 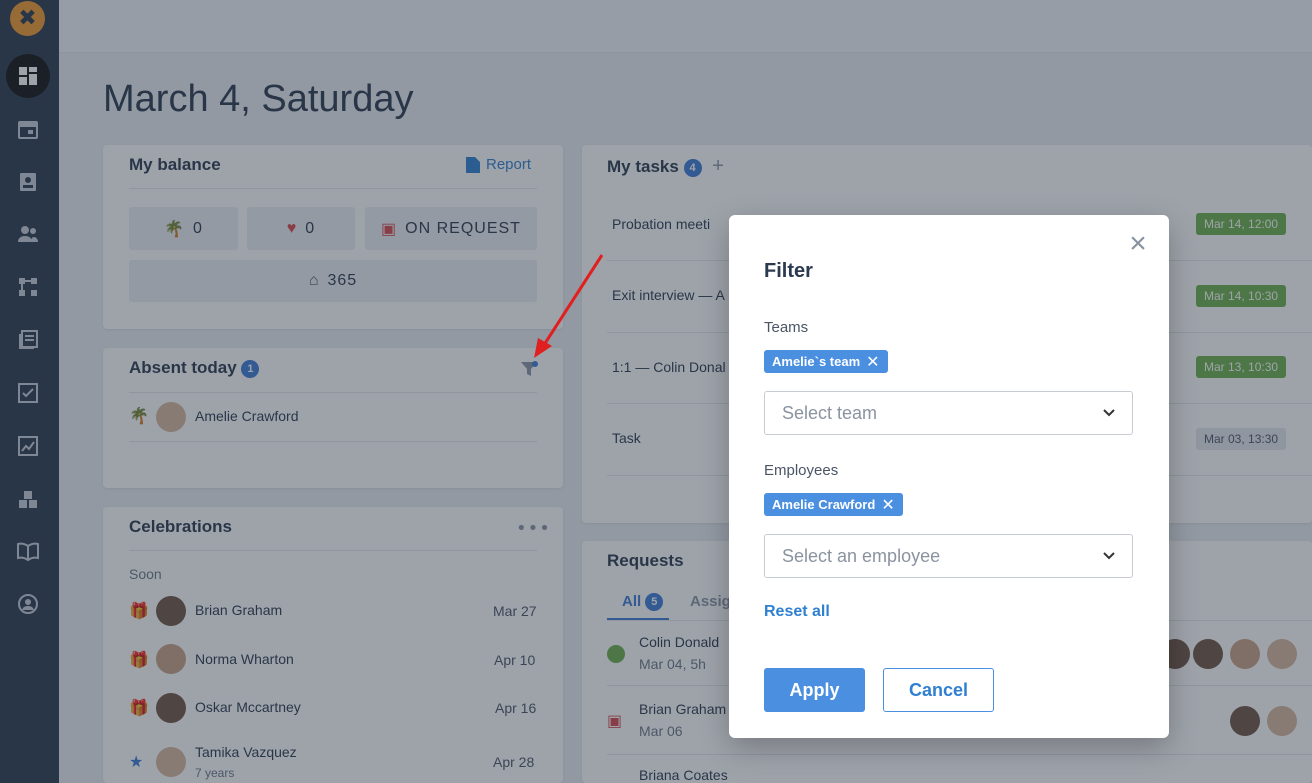 What do you see at coordinates (861, 555) in the screenshot?
I see `employee-select-placeholder: Select an employee` at bounding box center [861, 555].